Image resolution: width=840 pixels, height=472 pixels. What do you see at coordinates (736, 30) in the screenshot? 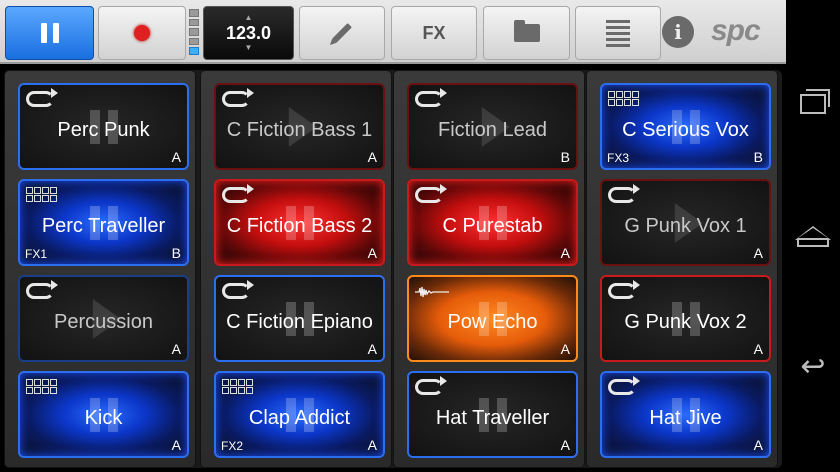
I see `app-logo: spc` at bounding box center [736, 30].